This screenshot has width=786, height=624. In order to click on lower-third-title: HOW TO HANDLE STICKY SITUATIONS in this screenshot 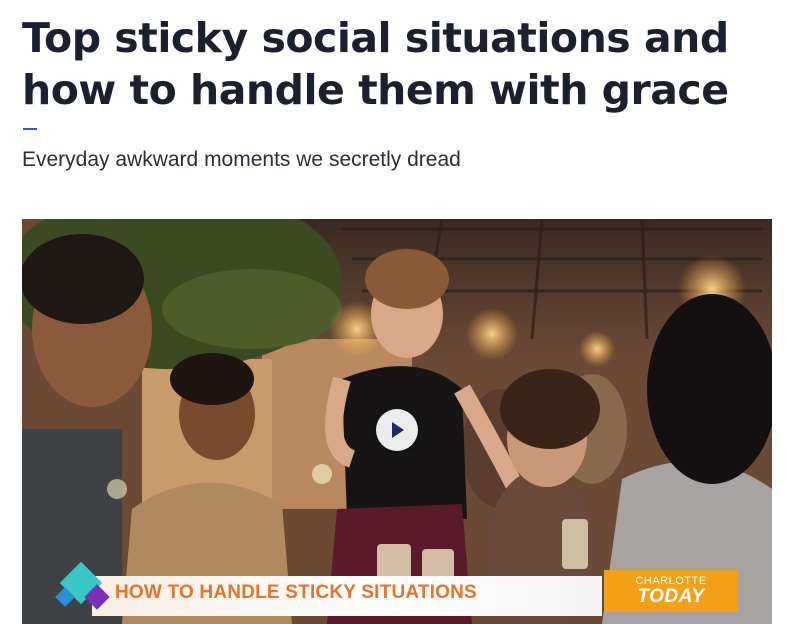, I will do `click(296, 592)`.